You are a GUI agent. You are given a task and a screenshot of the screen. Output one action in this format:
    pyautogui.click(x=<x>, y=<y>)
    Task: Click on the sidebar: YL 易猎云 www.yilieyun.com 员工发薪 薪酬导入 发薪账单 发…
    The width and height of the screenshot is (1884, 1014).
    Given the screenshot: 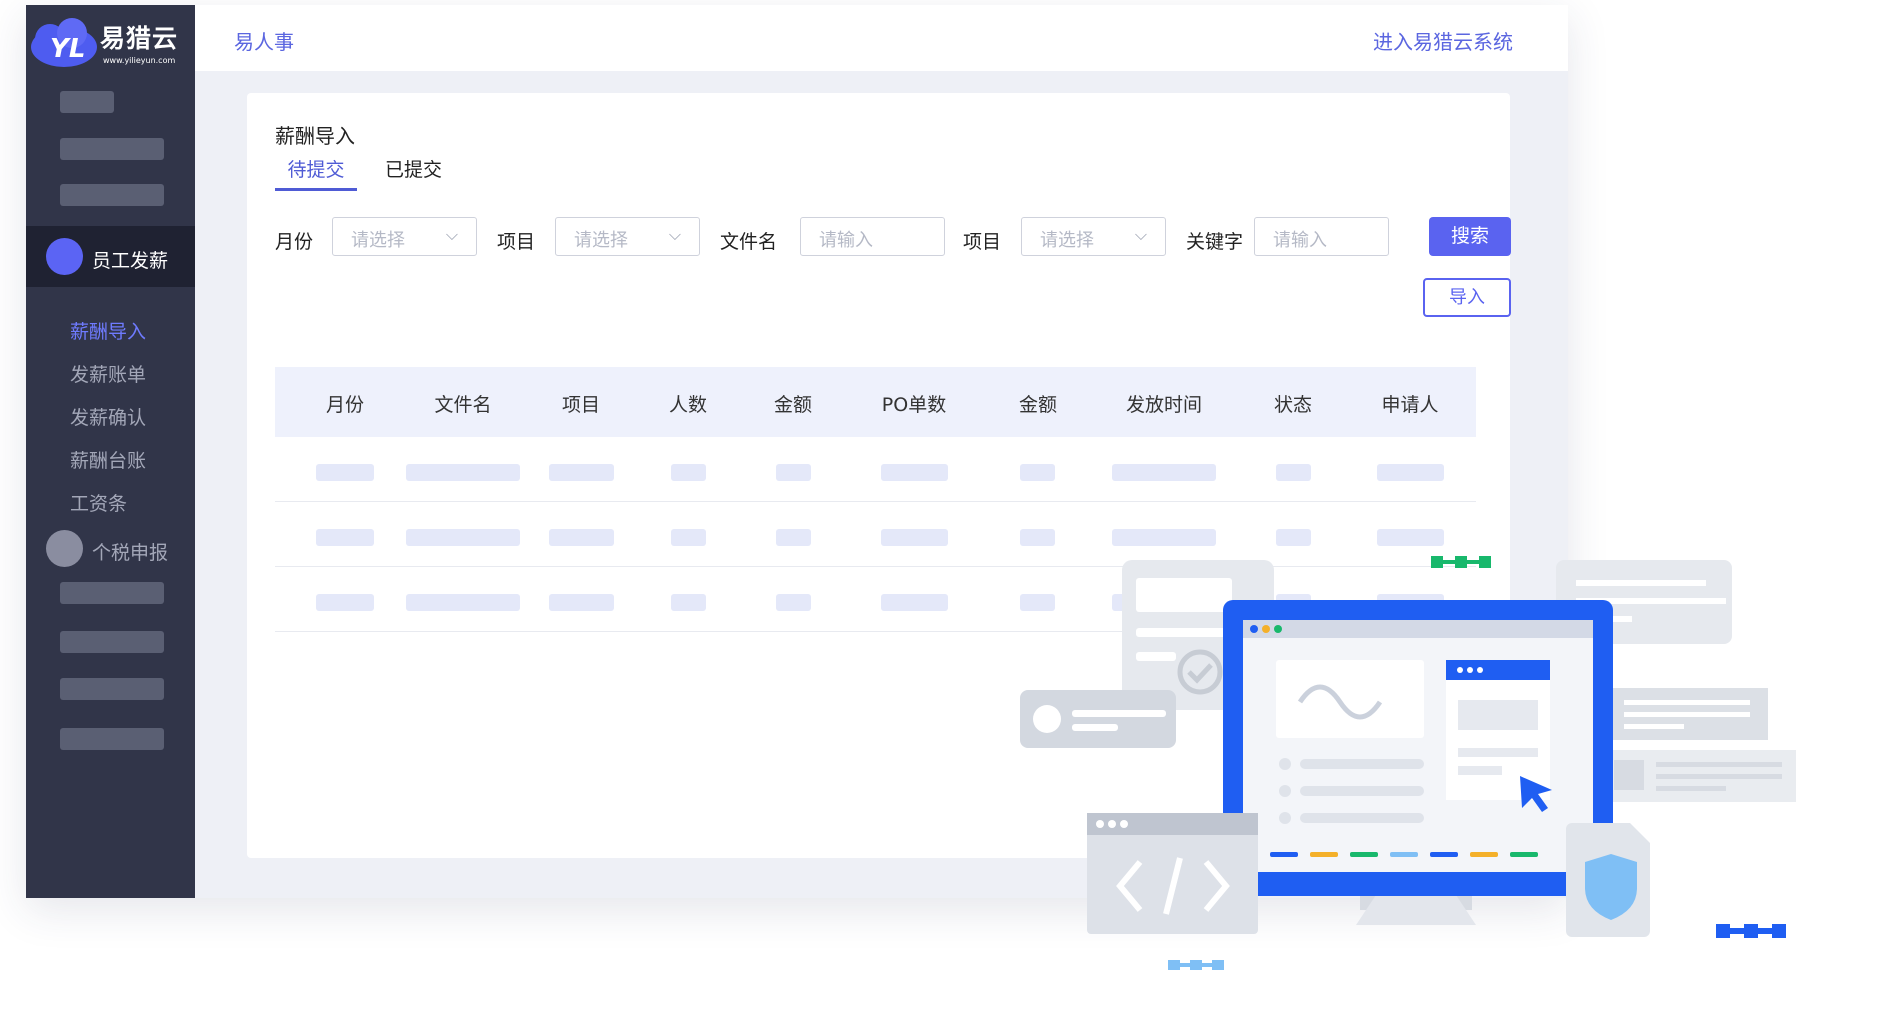 What is the action you would take?
    pyautogui.click(x=110, y=451)
    